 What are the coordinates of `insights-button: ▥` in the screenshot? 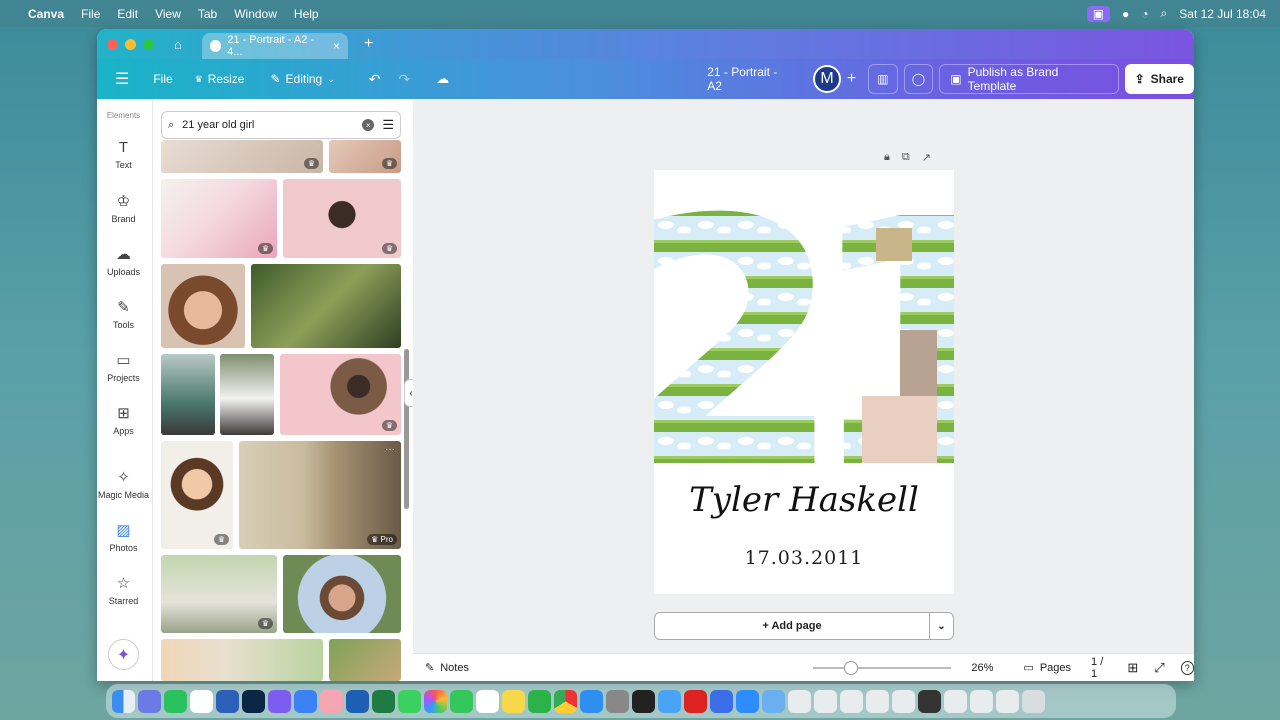 It's located at (883, 79).